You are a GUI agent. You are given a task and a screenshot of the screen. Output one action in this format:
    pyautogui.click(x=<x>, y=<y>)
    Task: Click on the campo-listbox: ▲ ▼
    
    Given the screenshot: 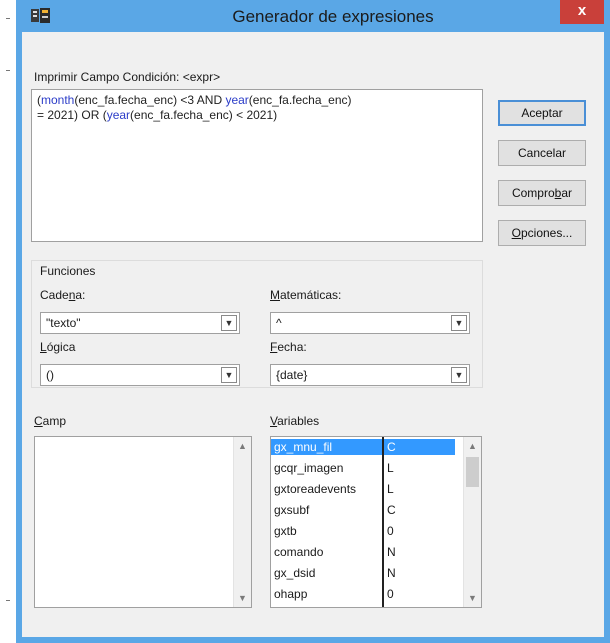 What is the action you would take?
    pyautogui.click(x=143, y=522)
    